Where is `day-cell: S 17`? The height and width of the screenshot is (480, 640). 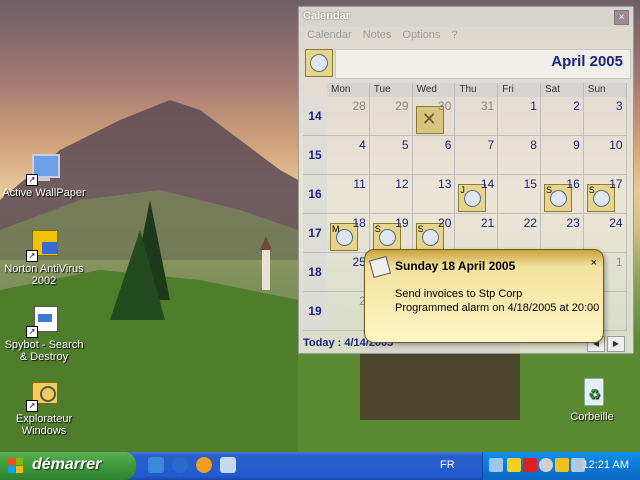 day-cell: S 17 is located at coordinates (605, 194).